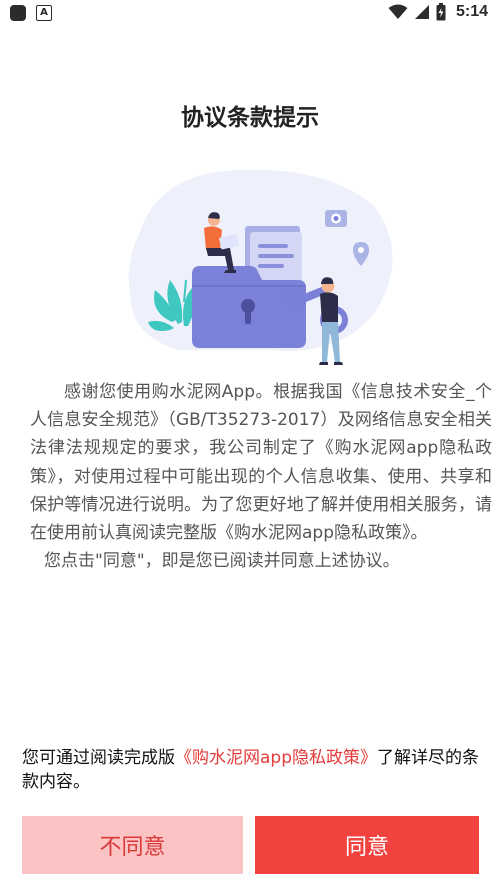 Image resolution: width=500 pixels, height=888 pixels. What do you see at coordinates (250, 118) in the screenshot?
I see `dialog-title: 协议条款提示` at bounding box center [250, 118].